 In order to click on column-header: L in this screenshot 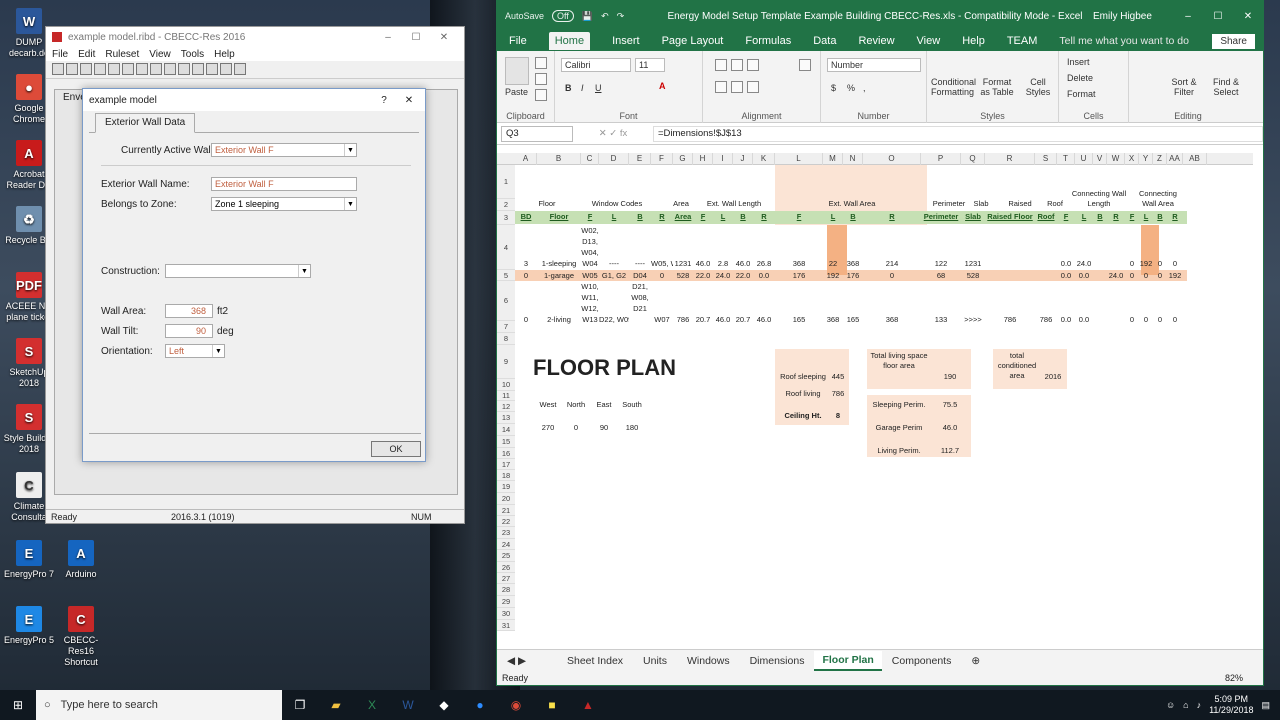, I will do `click(799, 159)`.